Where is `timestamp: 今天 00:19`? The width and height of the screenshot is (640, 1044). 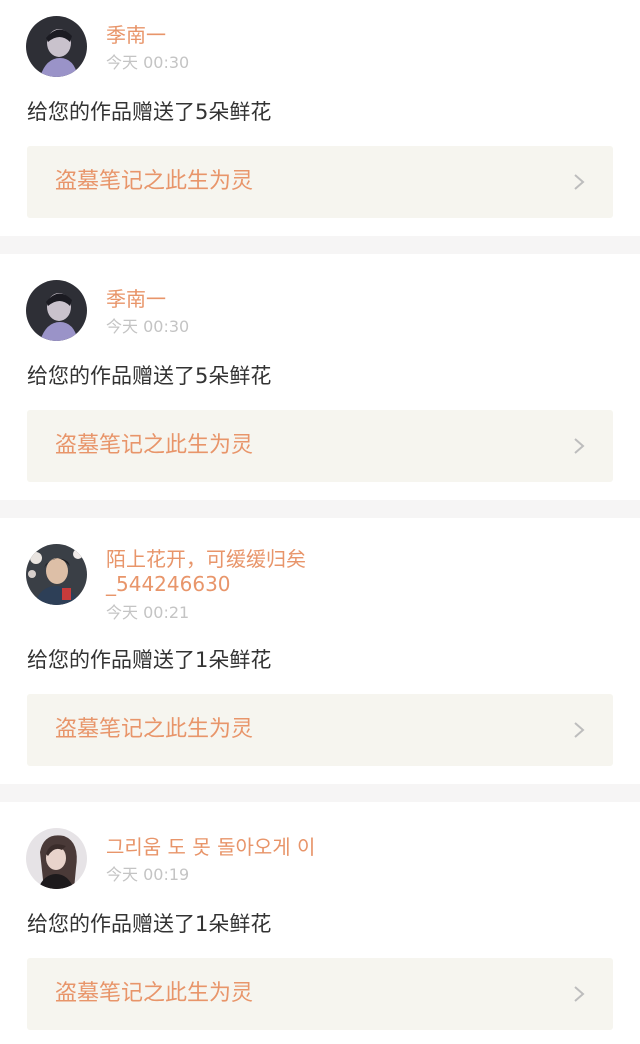
timestamp: 今天 00:19 is located at coordinates (148, 874).